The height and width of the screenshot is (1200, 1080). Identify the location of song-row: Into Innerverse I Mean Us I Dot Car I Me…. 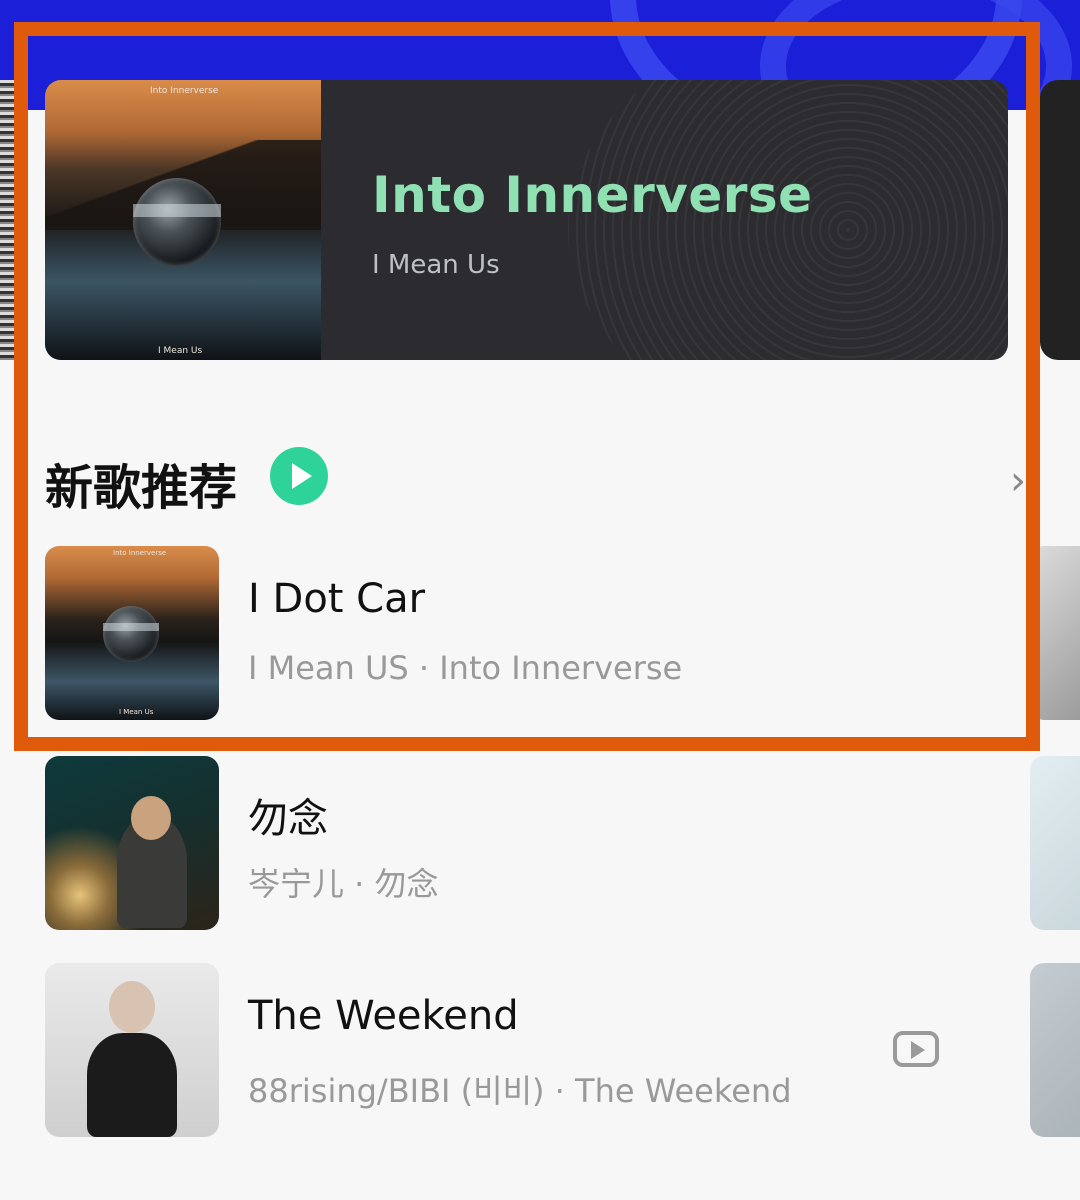
(540, 633).